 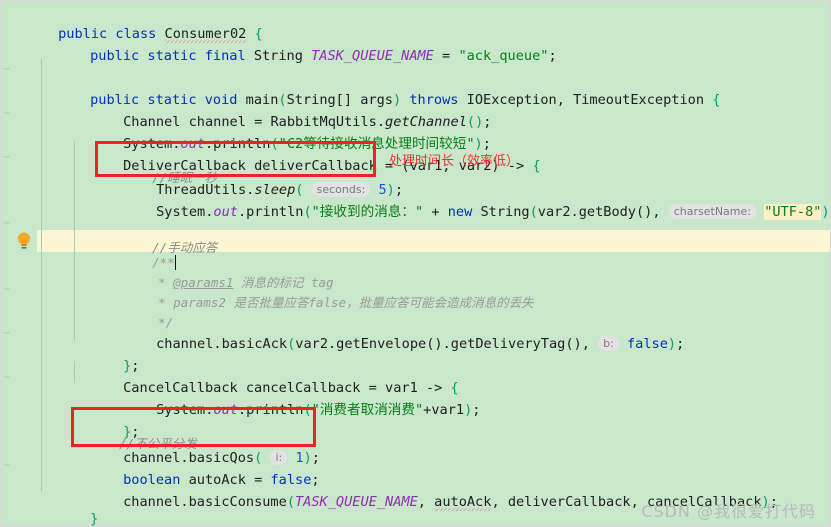 I want to click on code-line-23: channel.basicQos( i: 1);, so click(x=197, y=445).